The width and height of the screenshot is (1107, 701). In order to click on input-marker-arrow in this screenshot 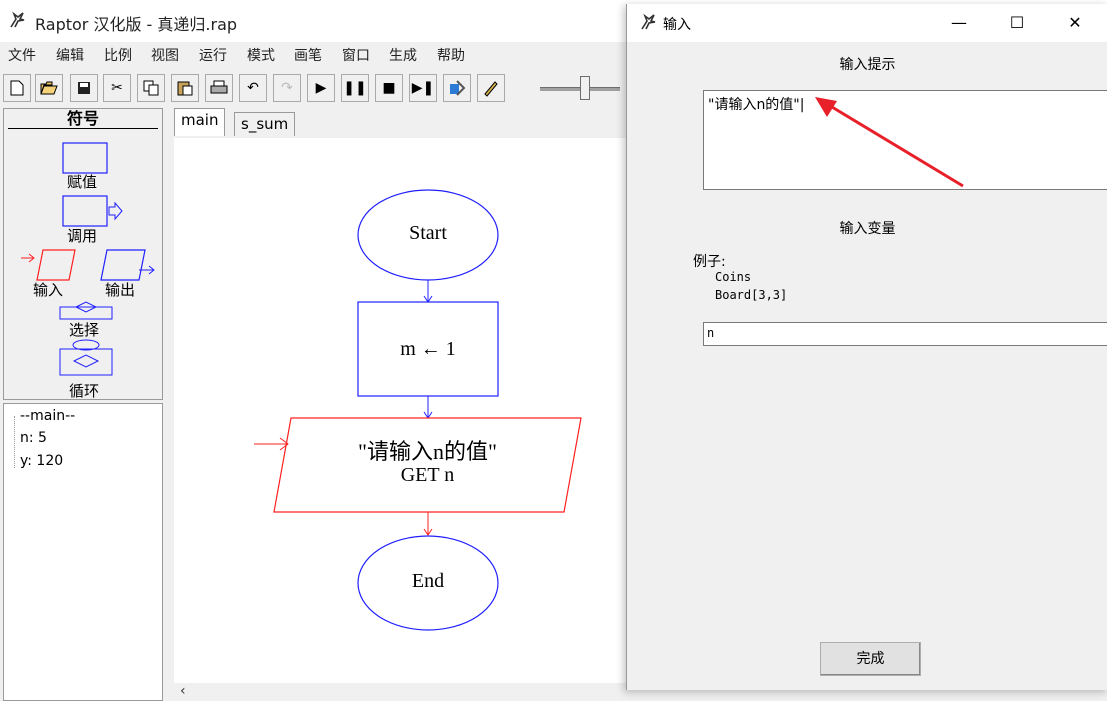, I will do `click(271, 444)`.